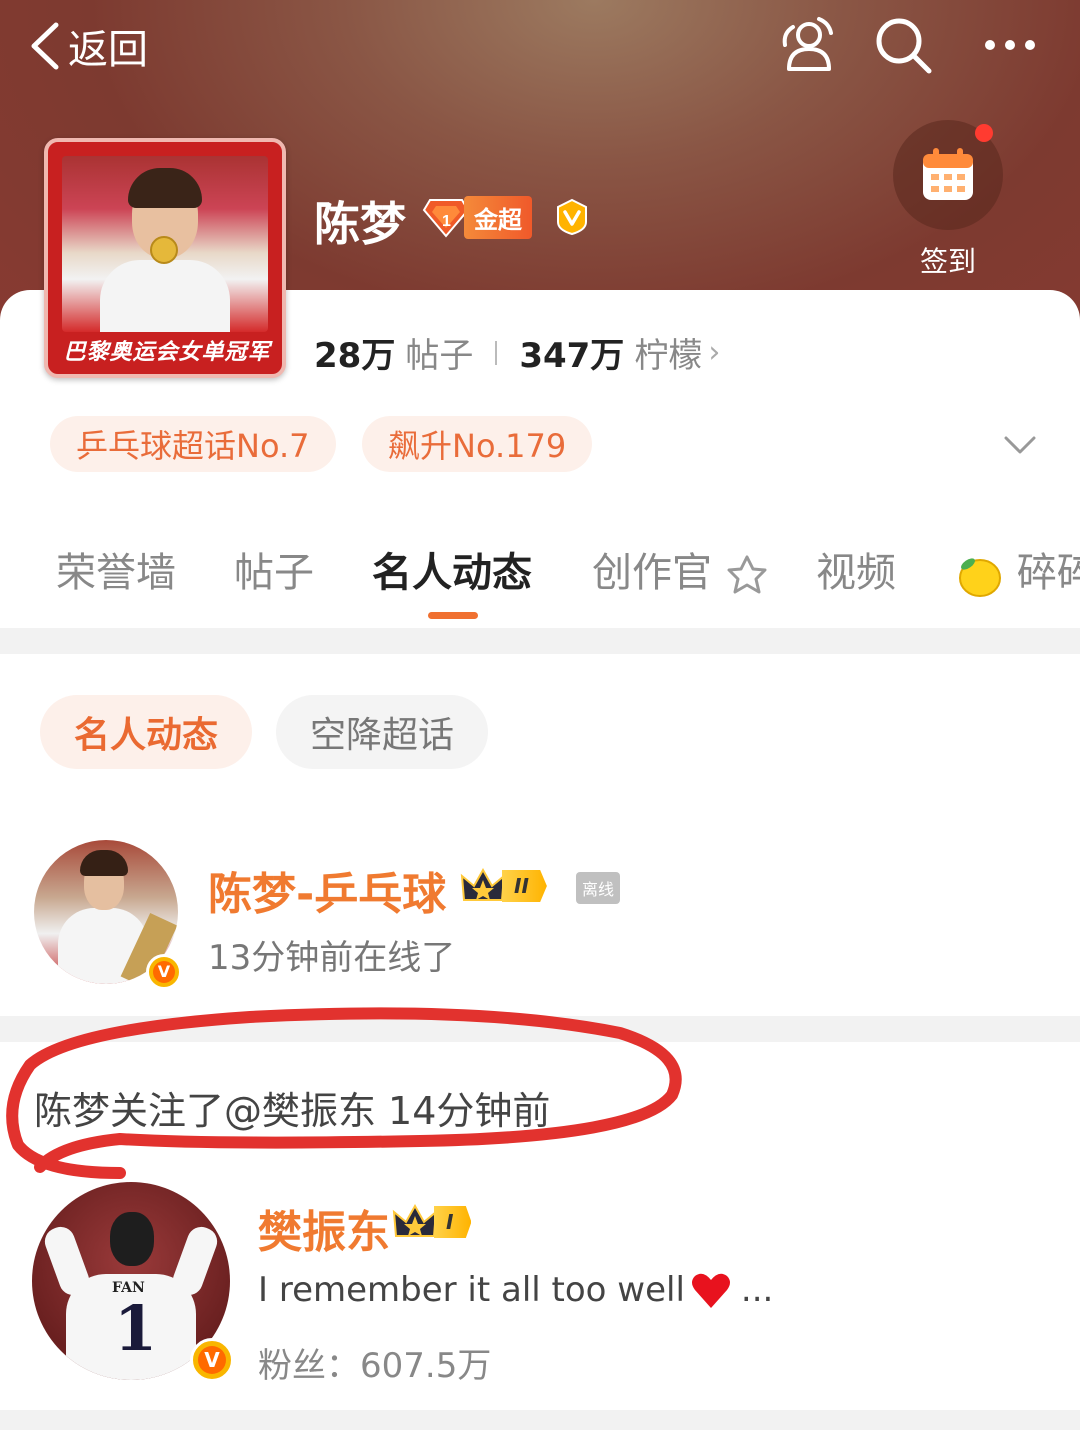 The image size is (1080, 1430). I want to click on stats-row: 28万 帖子 347万 柠檬 ›, so click(517, 352).